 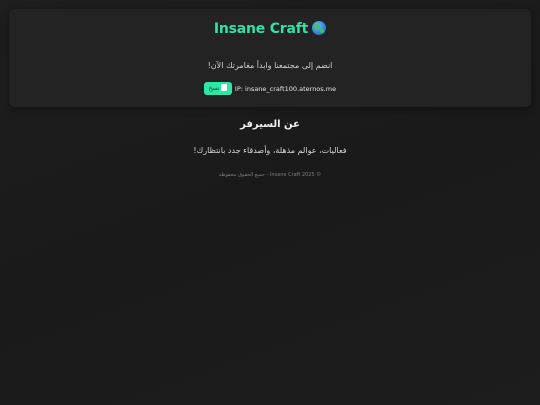 What do you see at coordinates (270, 65) in the screenshot?
I see `hero-subtitle: انضم إلى مجتمعنا وابدأ مغامرتك الآن!` at bounding box center [270, 65].